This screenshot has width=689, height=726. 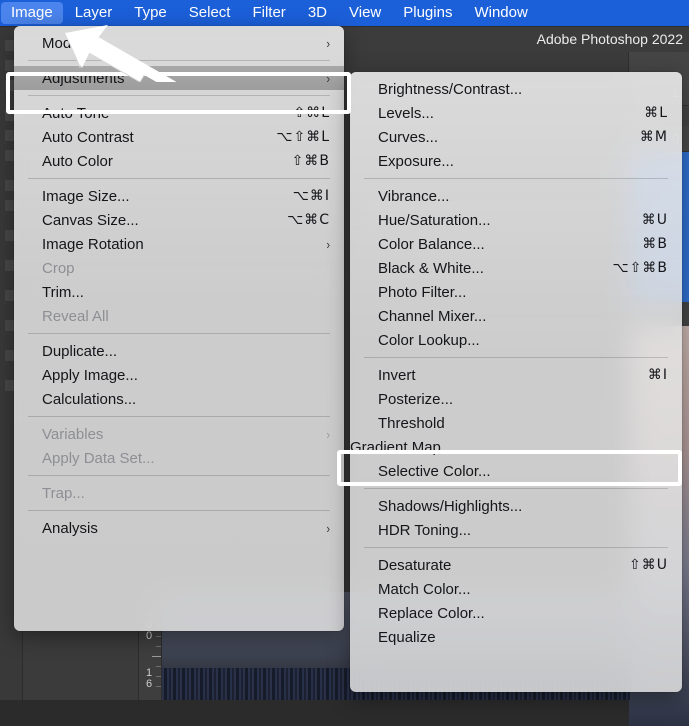 I want to click on app-title: Adobe Photoshop 2022, so click(x=609, y=39).